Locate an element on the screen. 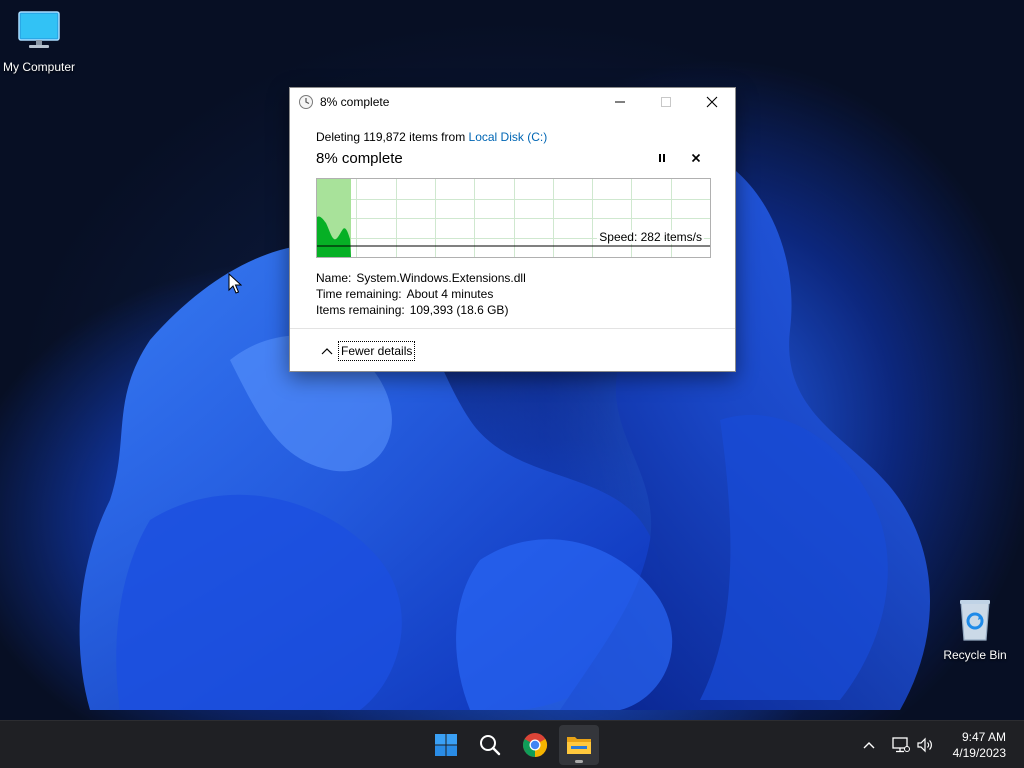  desktop-icon-my-computer: My Computer is located at coordinates (40, 41).